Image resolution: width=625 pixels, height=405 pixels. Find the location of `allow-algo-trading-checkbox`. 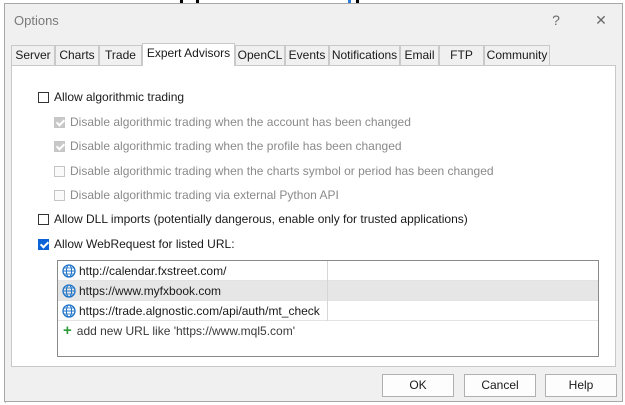

allow-algo-trading-checkbox is located at coordinates (43, 97).